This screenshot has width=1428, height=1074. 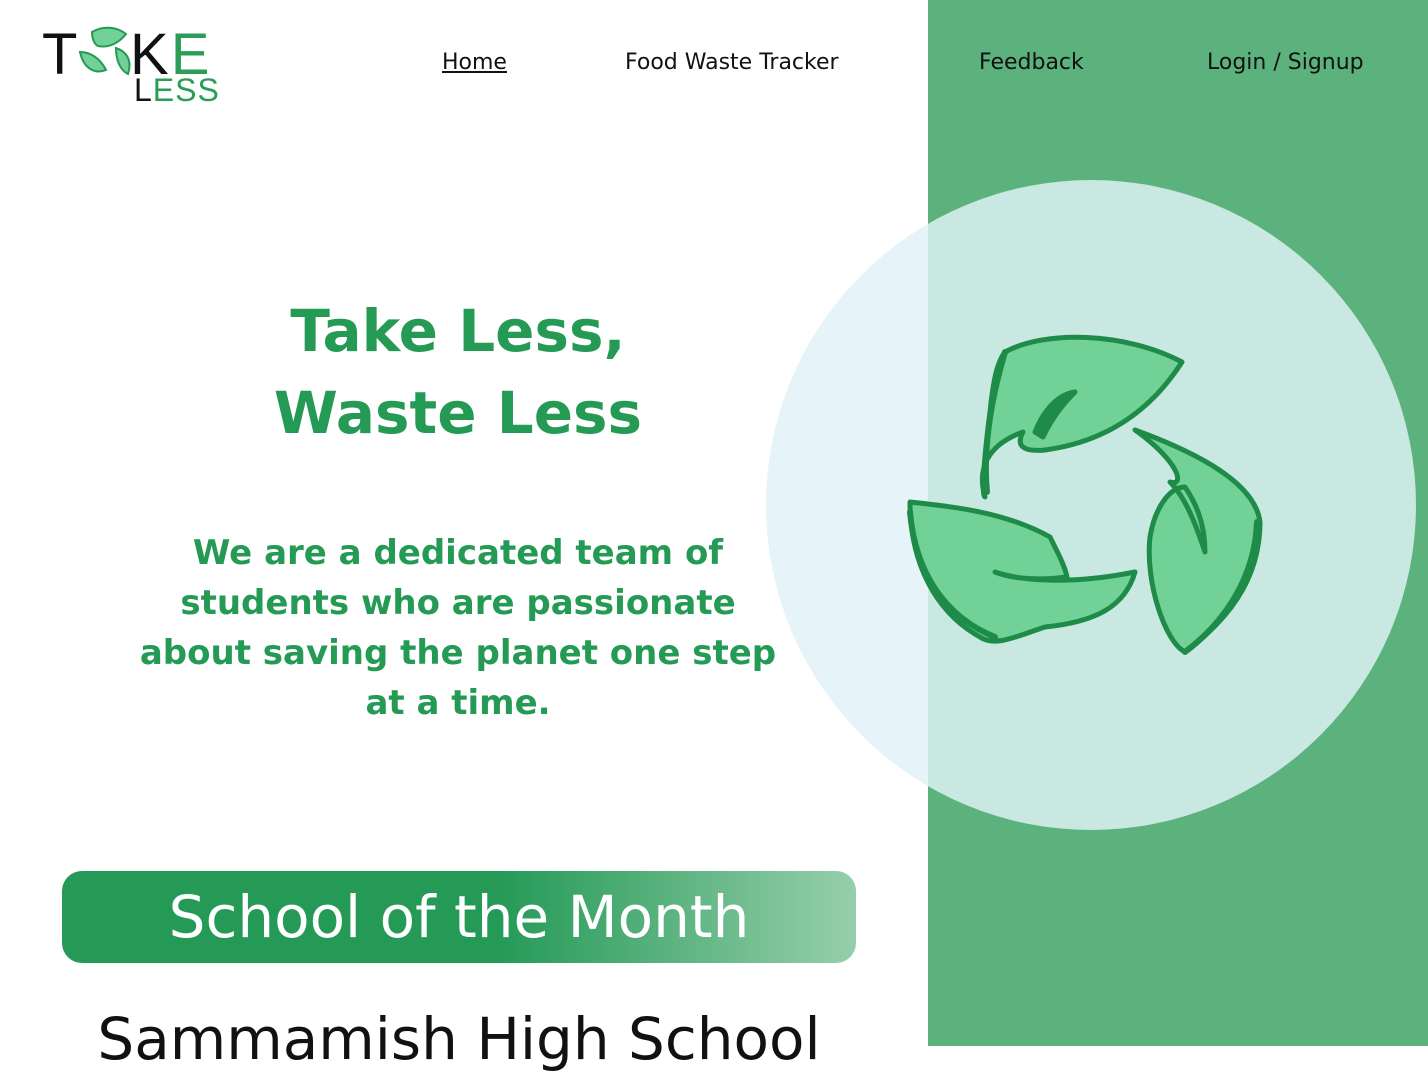 What do you see at coordinates (458, 372) in the screenshot?
I see `hero-headline: Take Less, Waste Less` at bounding box center [458, 372].